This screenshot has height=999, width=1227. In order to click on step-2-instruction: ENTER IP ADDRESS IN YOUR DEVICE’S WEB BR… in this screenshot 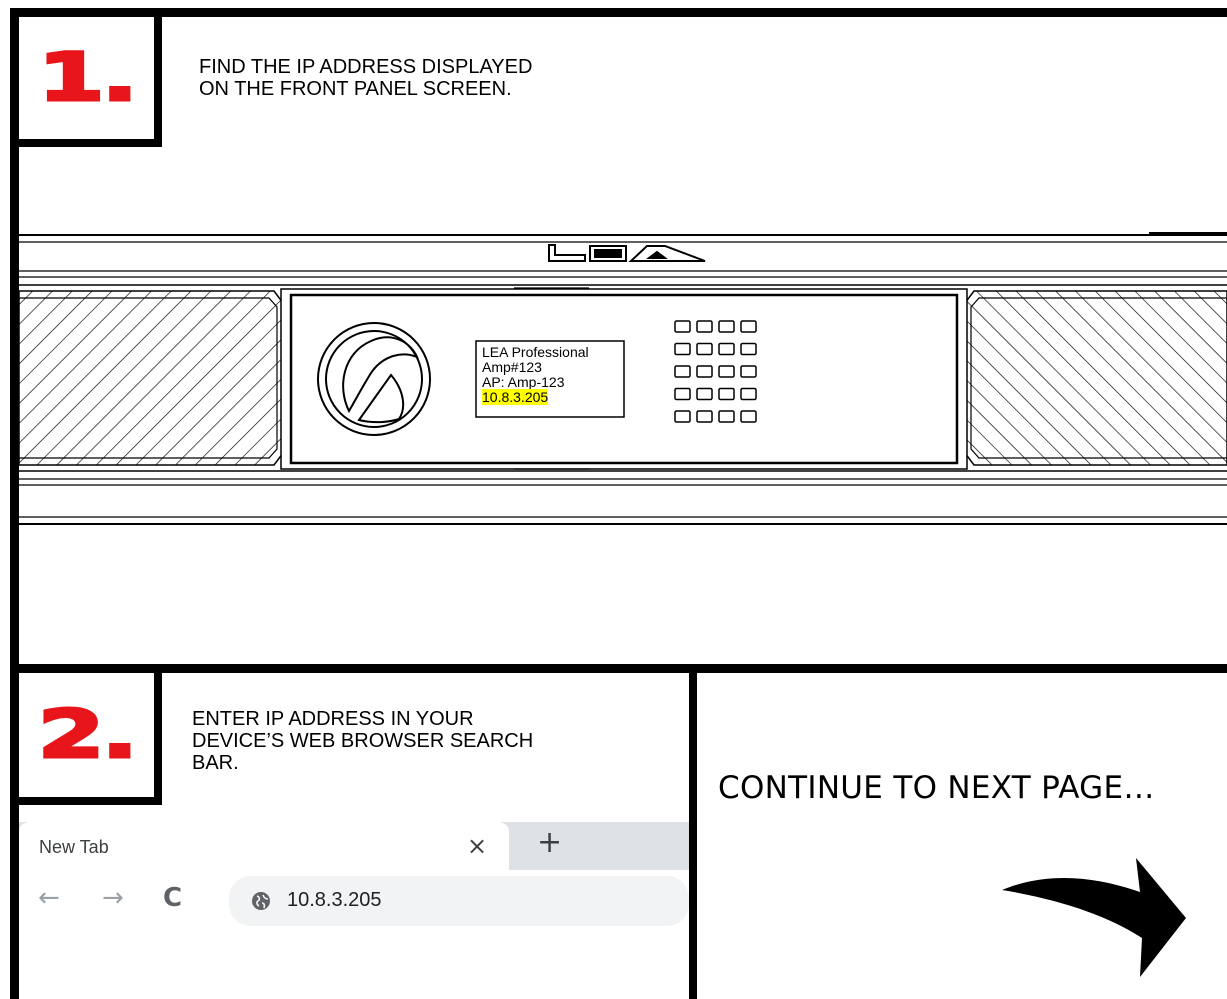, I will do `click(363, 741)`.